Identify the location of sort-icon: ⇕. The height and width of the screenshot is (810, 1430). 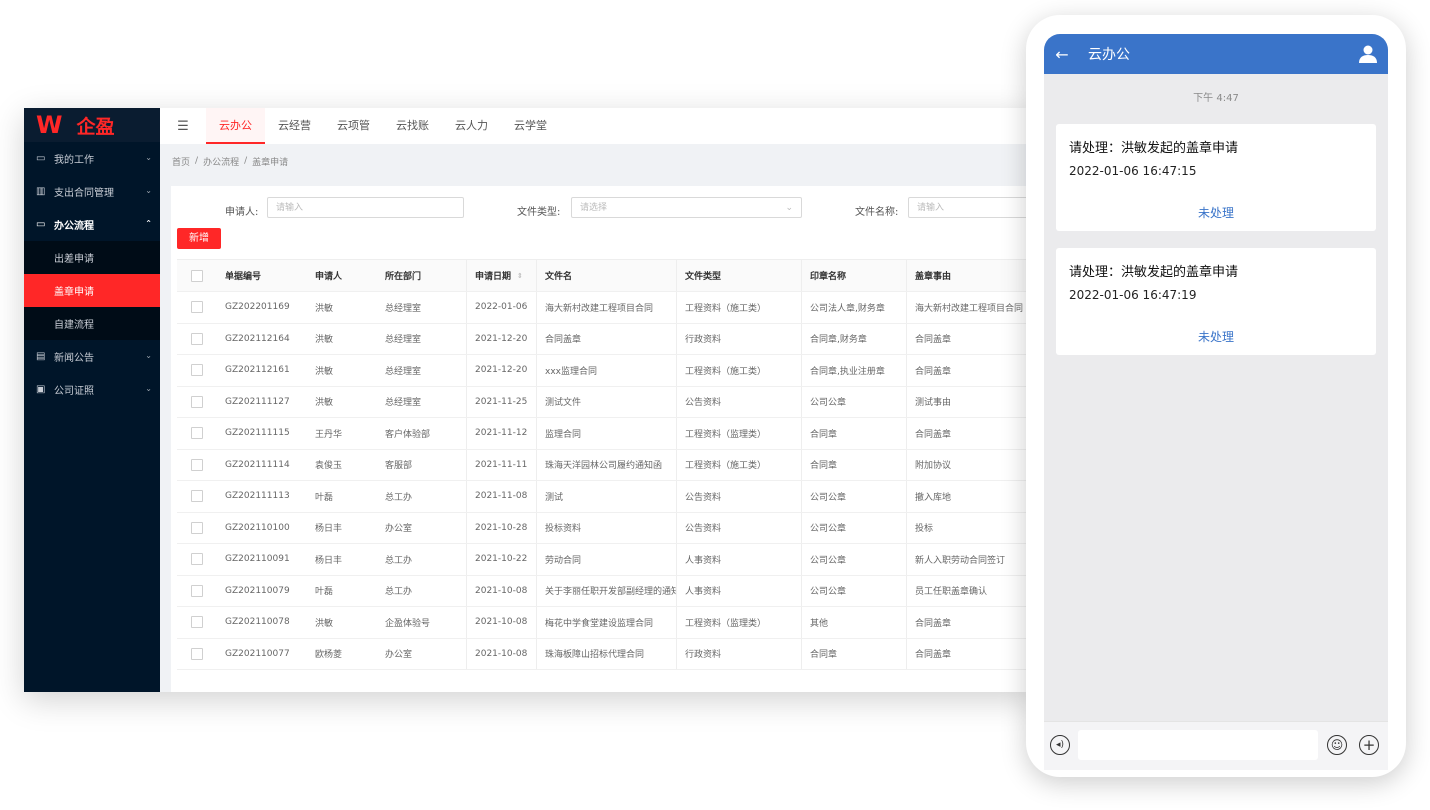
(520, 276).